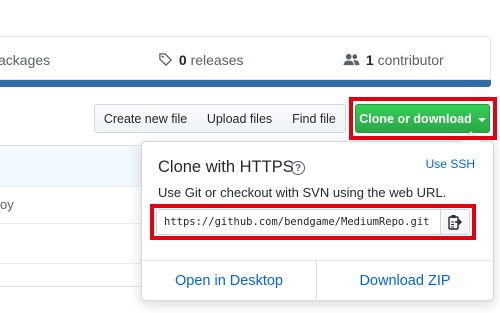 The image size is (500, 313). Describe the element at coordinates (450, 164) in the screenshot. I see `use-ssh-link: Use SSH` at that location.